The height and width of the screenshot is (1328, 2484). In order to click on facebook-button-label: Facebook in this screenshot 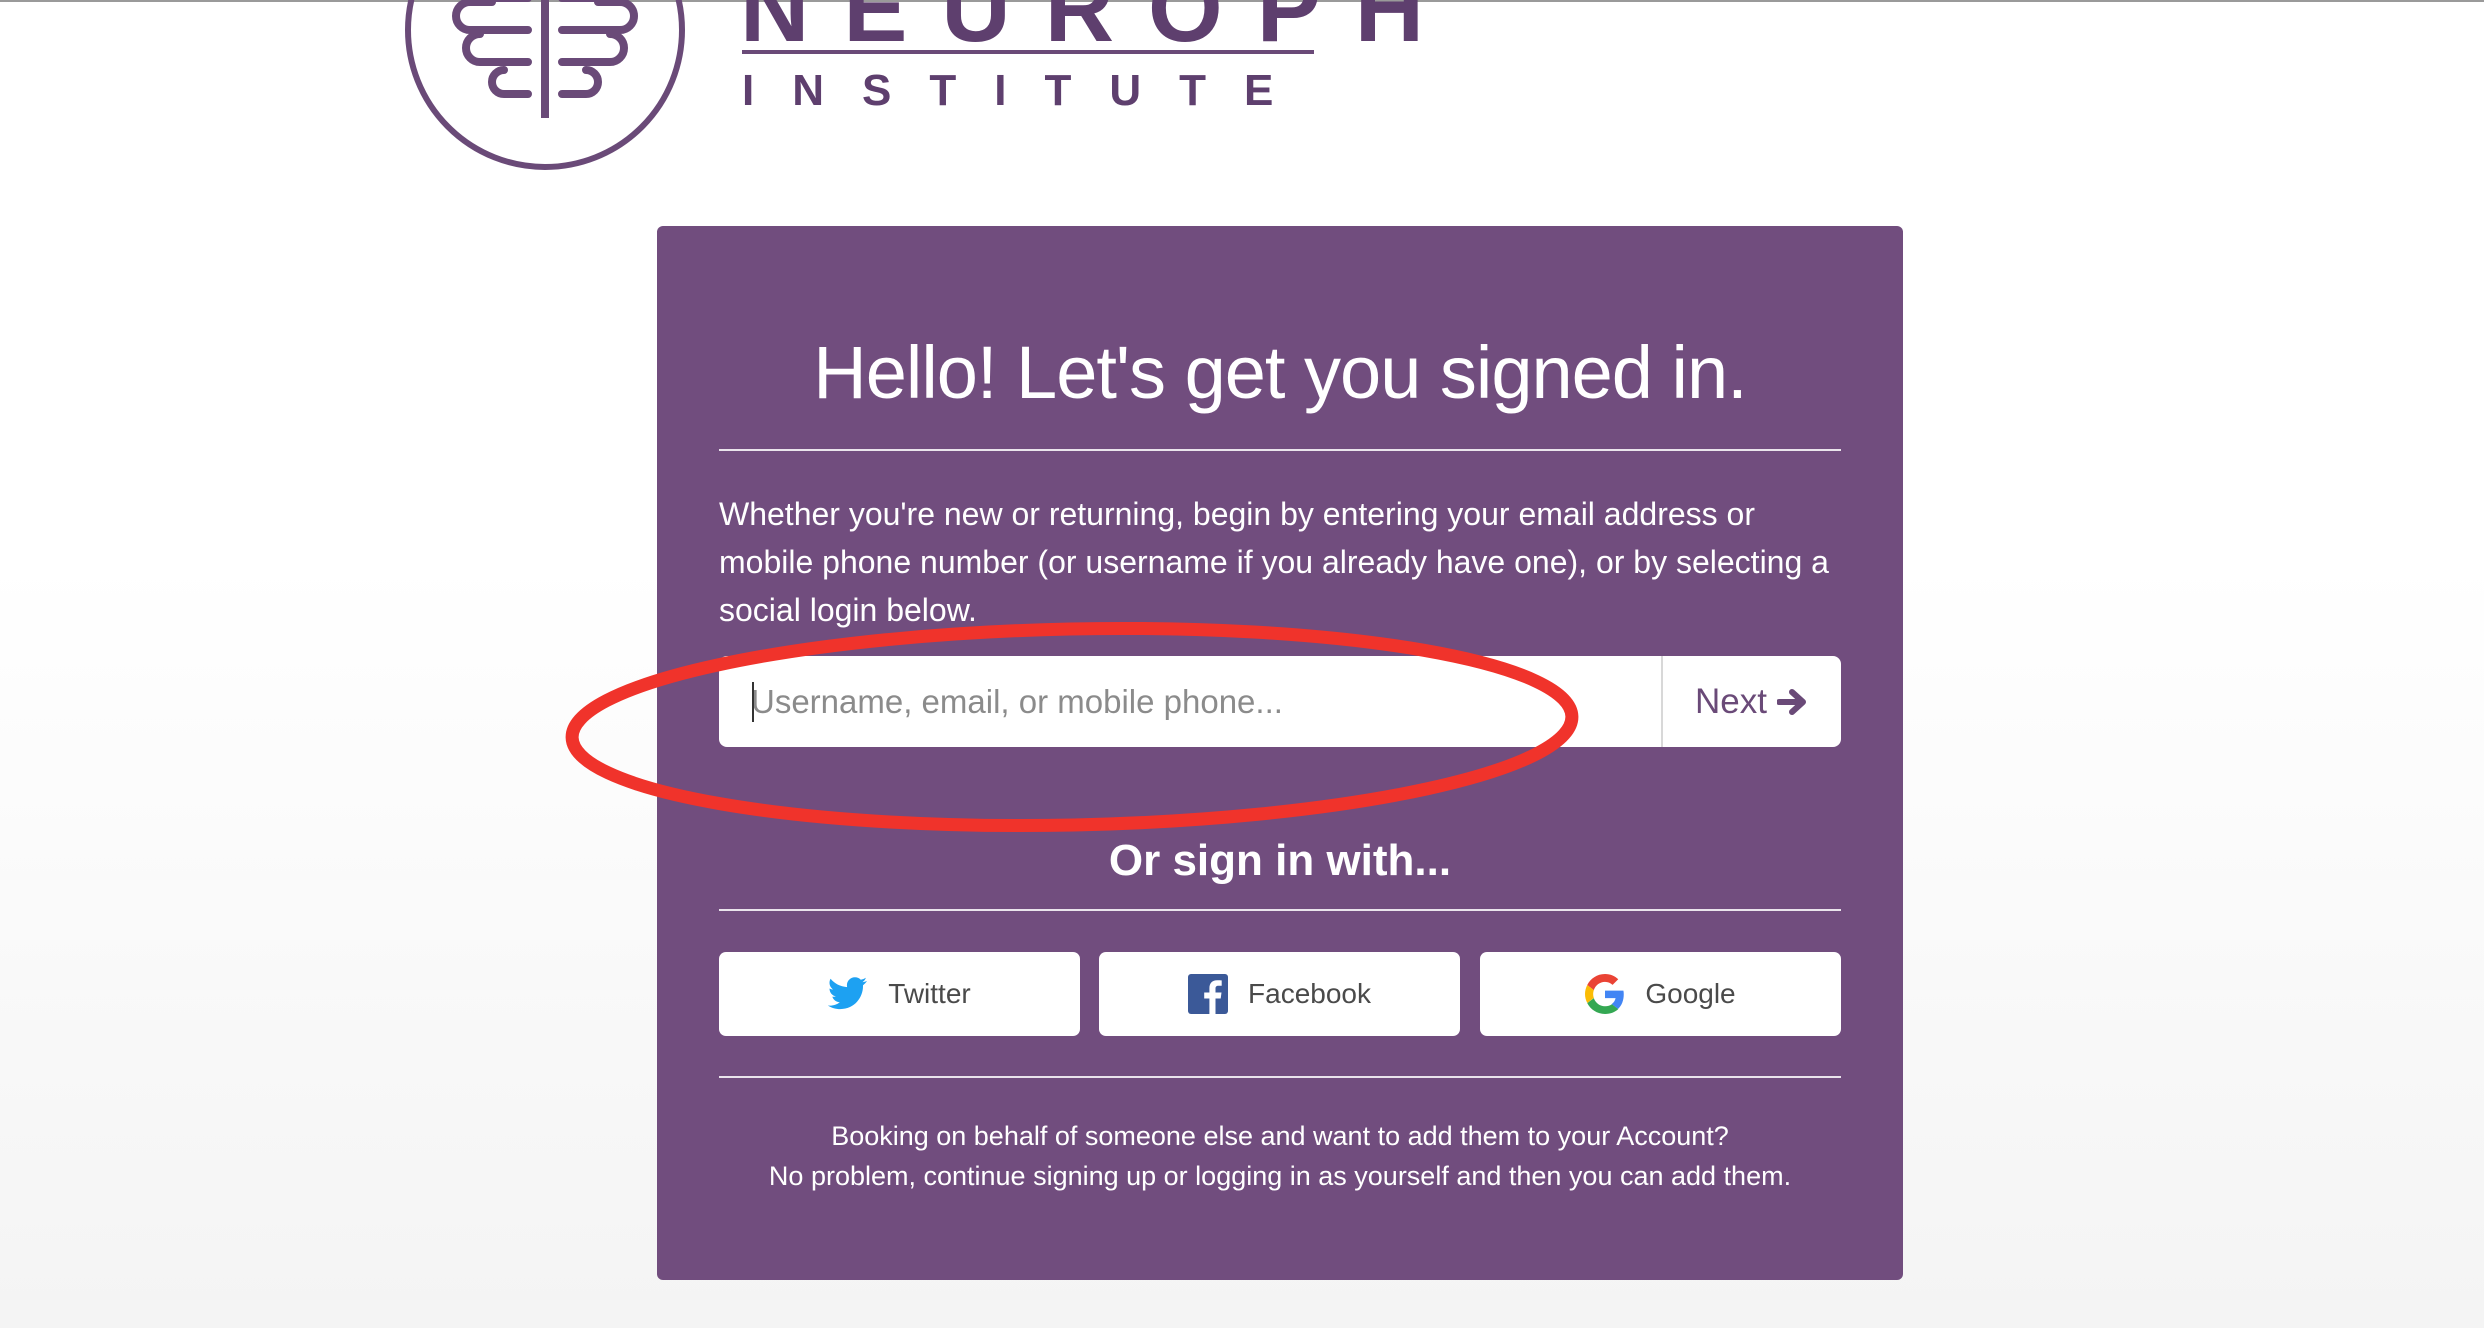, I will do `click(1309, 993)`.